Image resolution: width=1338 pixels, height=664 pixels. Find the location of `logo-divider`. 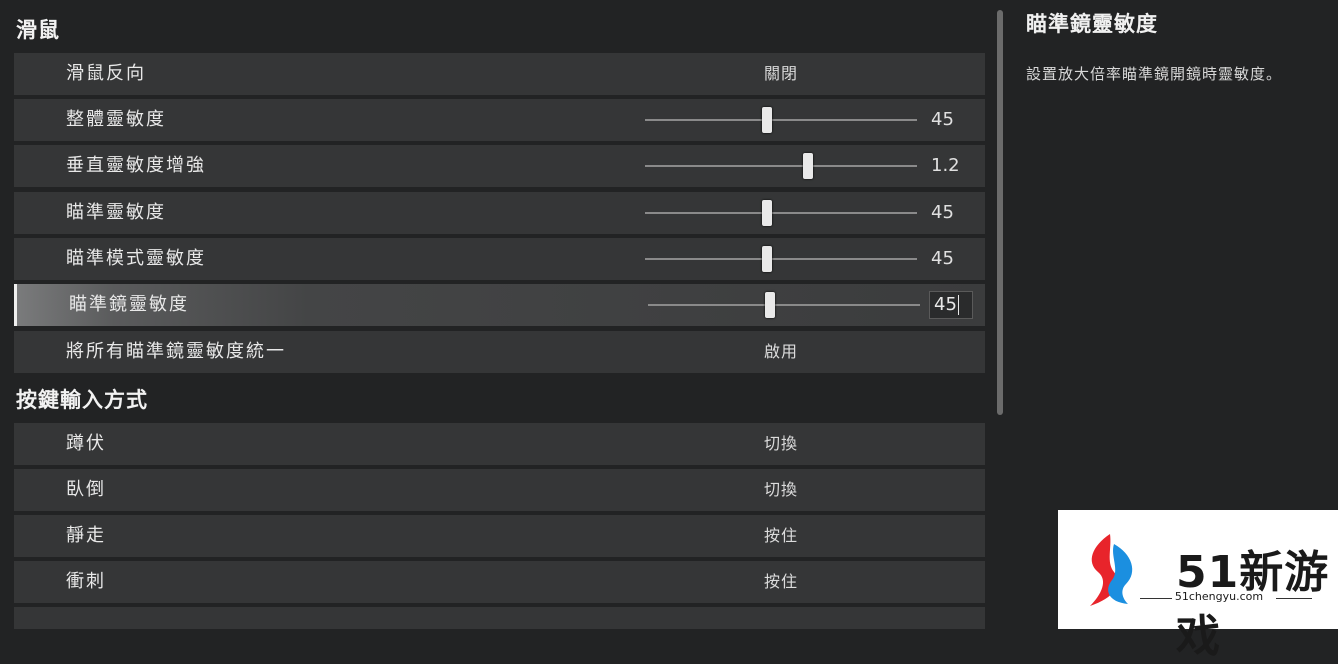

logo-divider is located at coordinates (1294, 598).